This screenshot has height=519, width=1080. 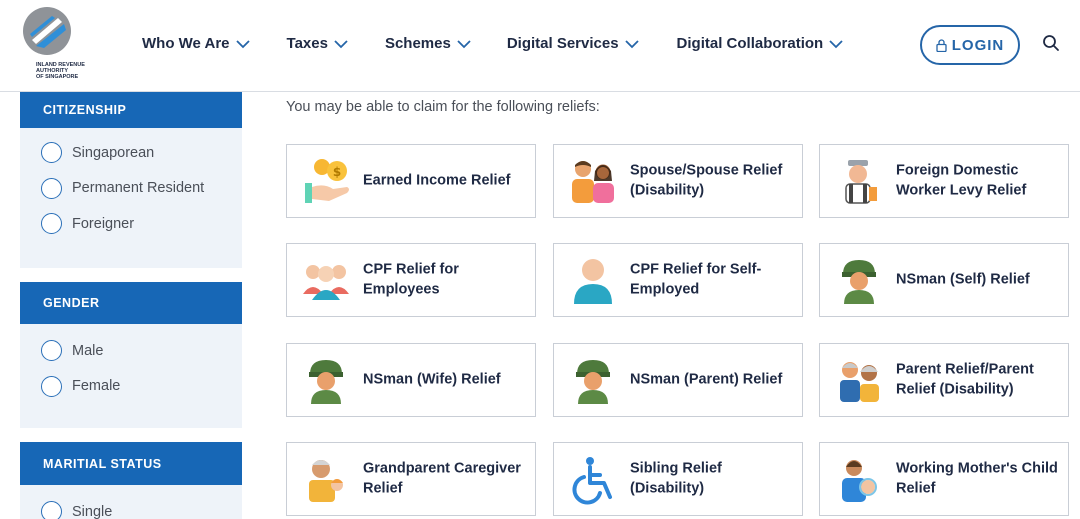 I want to click on relief-card-earned-income: $ Earned Income Relief, so click(x=411, y=181).